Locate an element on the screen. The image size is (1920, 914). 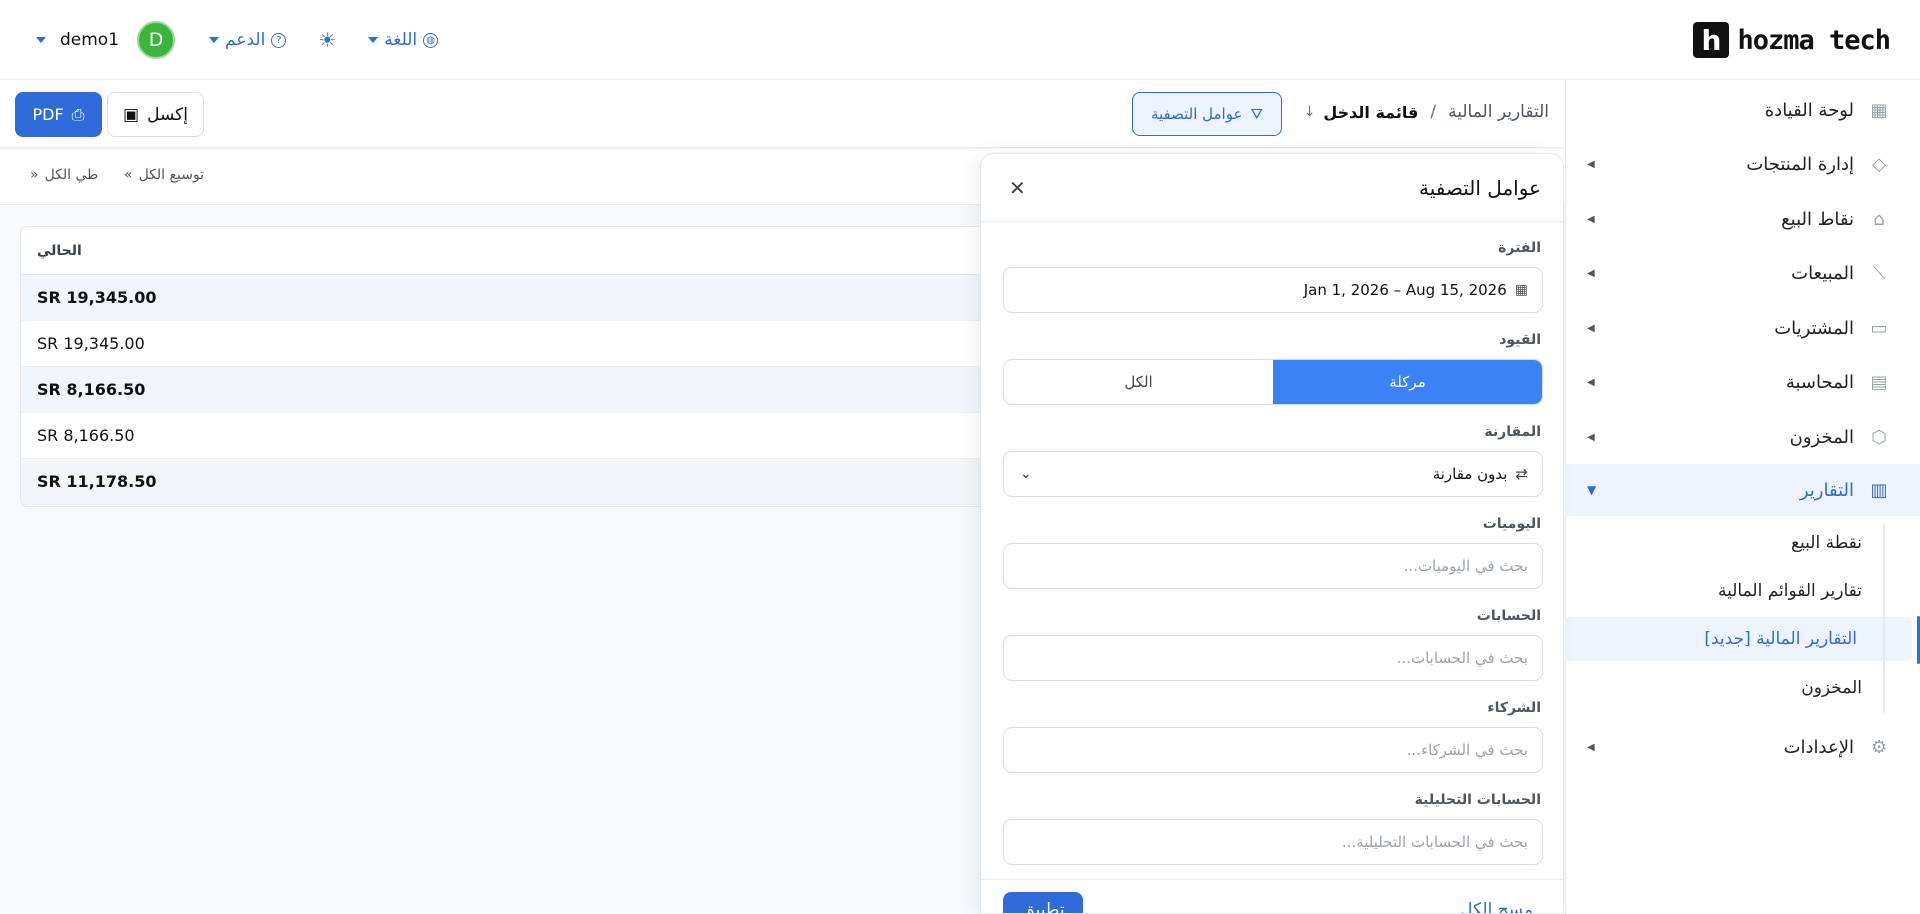
user-name: demo1 is located at coordinates (89, 40).